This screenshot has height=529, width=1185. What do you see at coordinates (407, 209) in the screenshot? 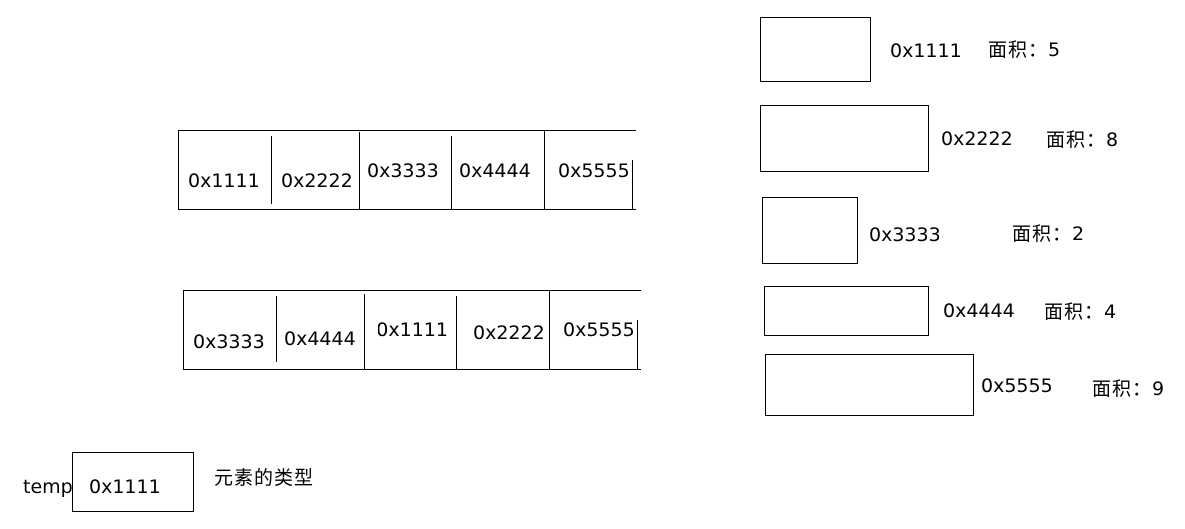
I see `array-top-bottom-border` at bounding box center [407, 209].